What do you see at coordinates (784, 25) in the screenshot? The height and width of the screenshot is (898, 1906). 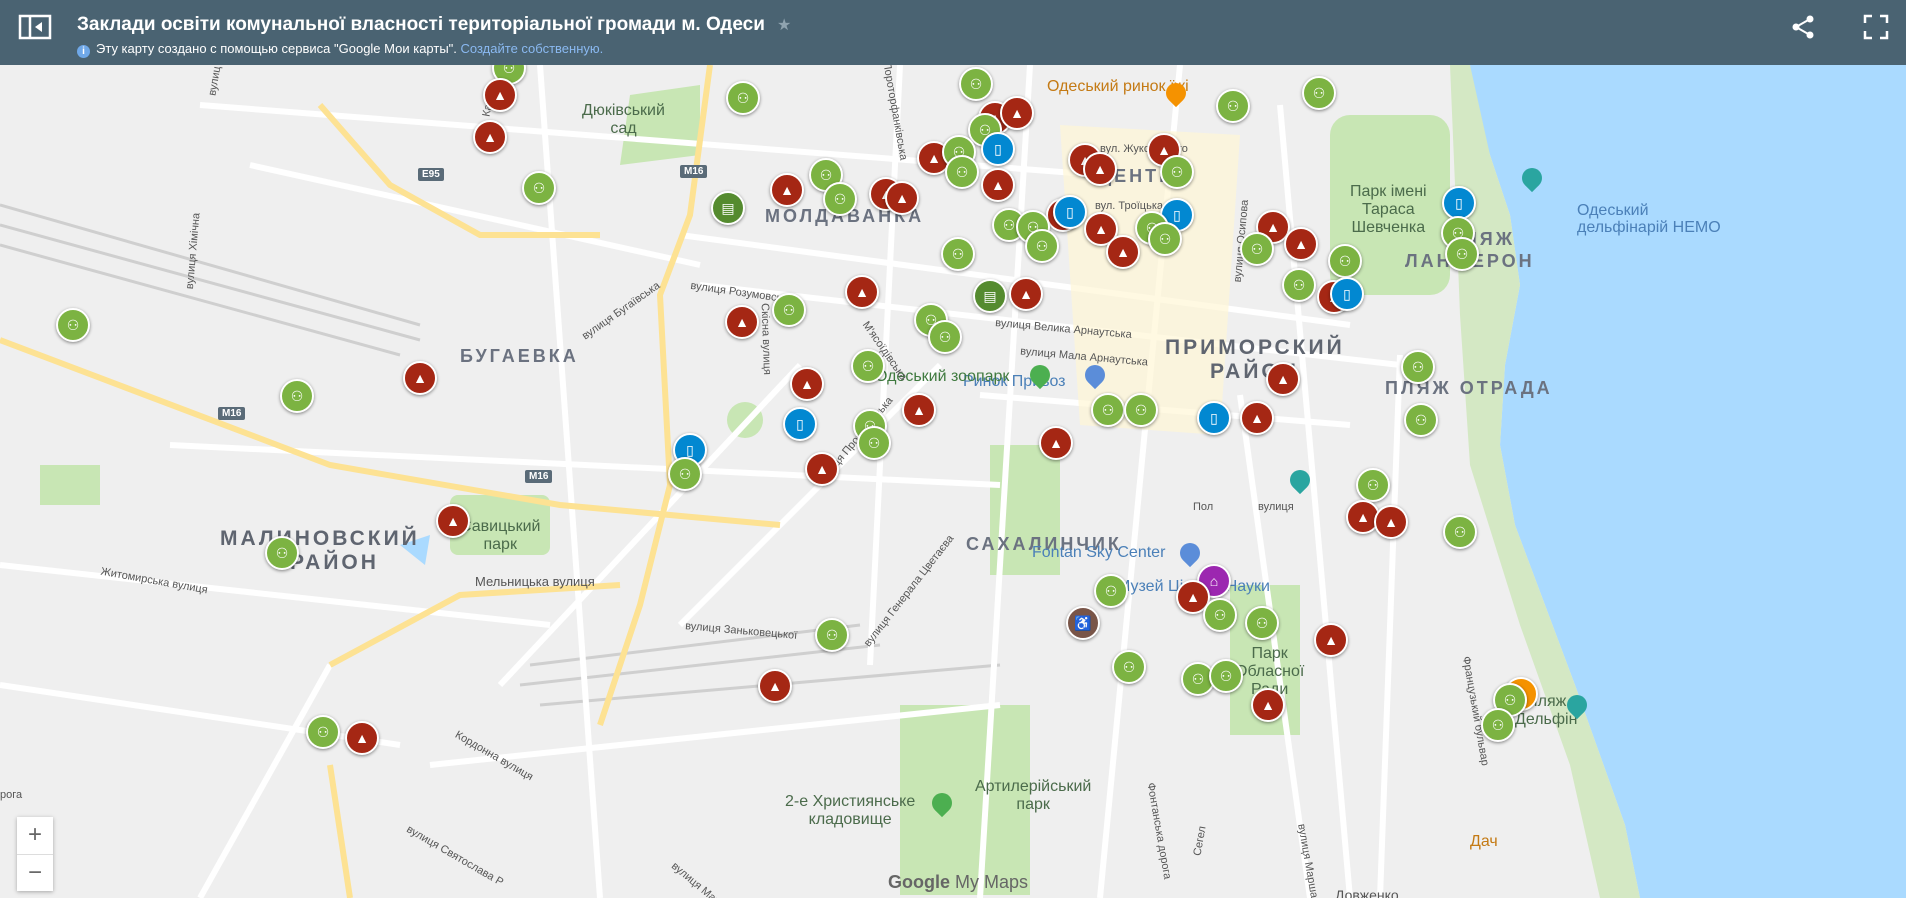 I see `star-icon: ★` at bounding box center [784, 25].